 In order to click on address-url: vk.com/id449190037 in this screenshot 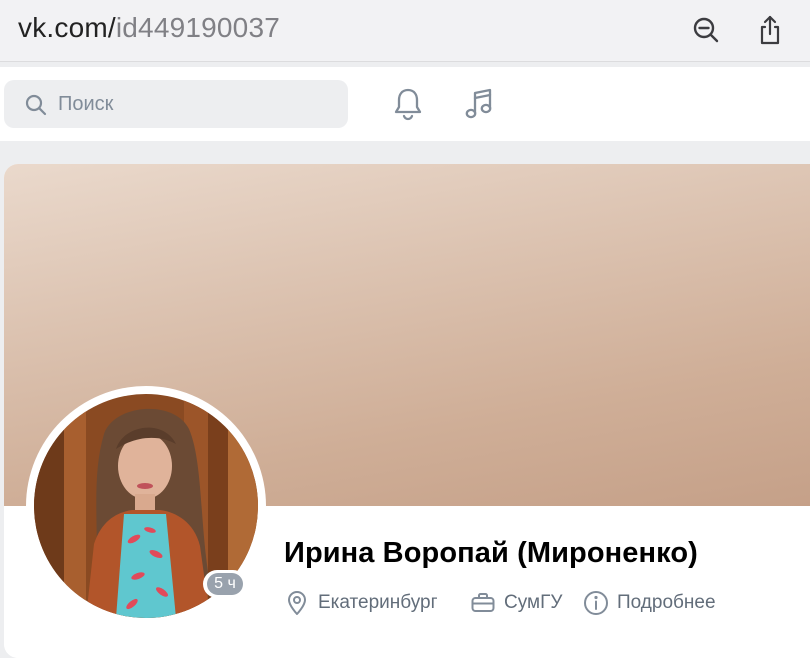, I will do `click(149, 28)`.